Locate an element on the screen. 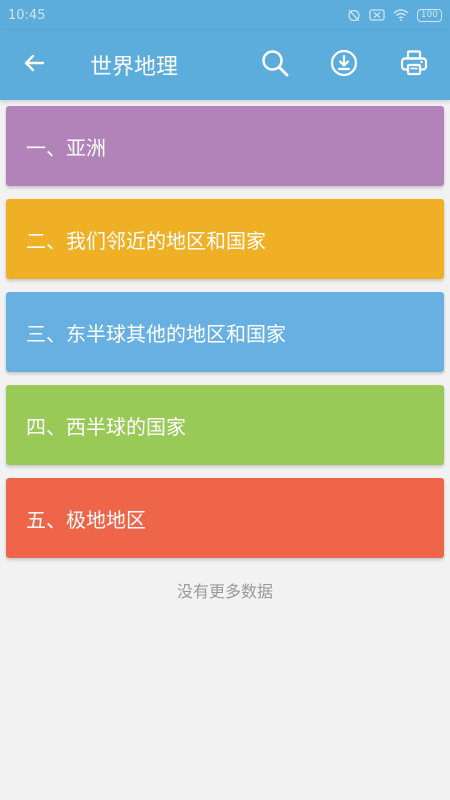  status-bar: 10:45 100 is located at coordinates (225, 15).